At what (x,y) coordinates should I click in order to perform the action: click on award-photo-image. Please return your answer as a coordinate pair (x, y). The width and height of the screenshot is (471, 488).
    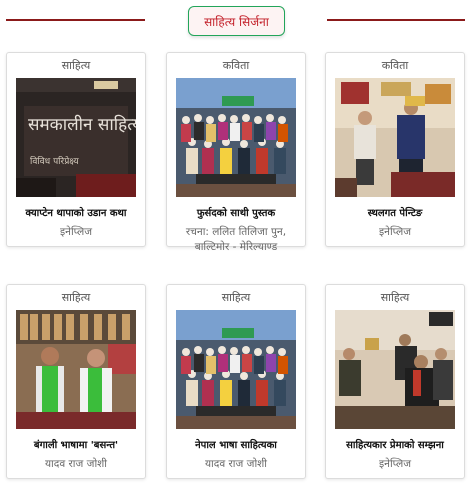
    Looking at the image, I should click on (395, 137).